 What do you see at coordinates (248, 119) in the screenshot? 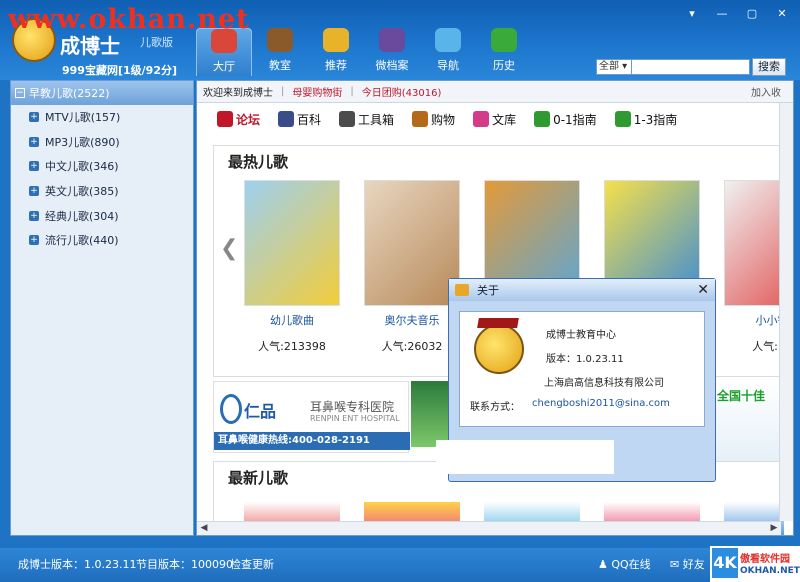
I see `category-label: 论坛` at bounding box center [248, 119].